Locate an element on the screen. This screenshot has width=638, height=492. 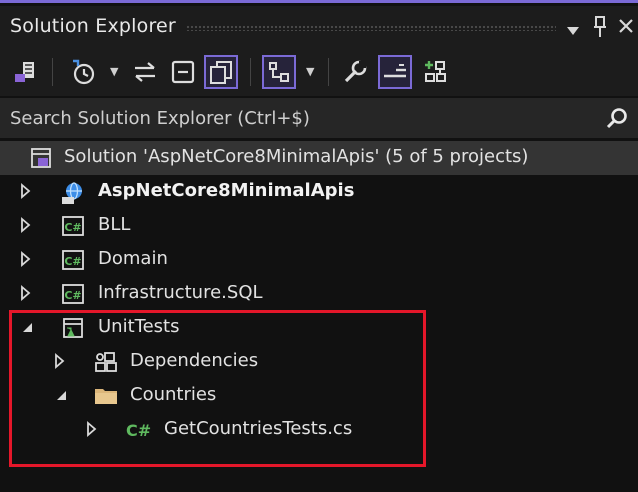
show-all-files-icon is located at coordinates (221, 72).